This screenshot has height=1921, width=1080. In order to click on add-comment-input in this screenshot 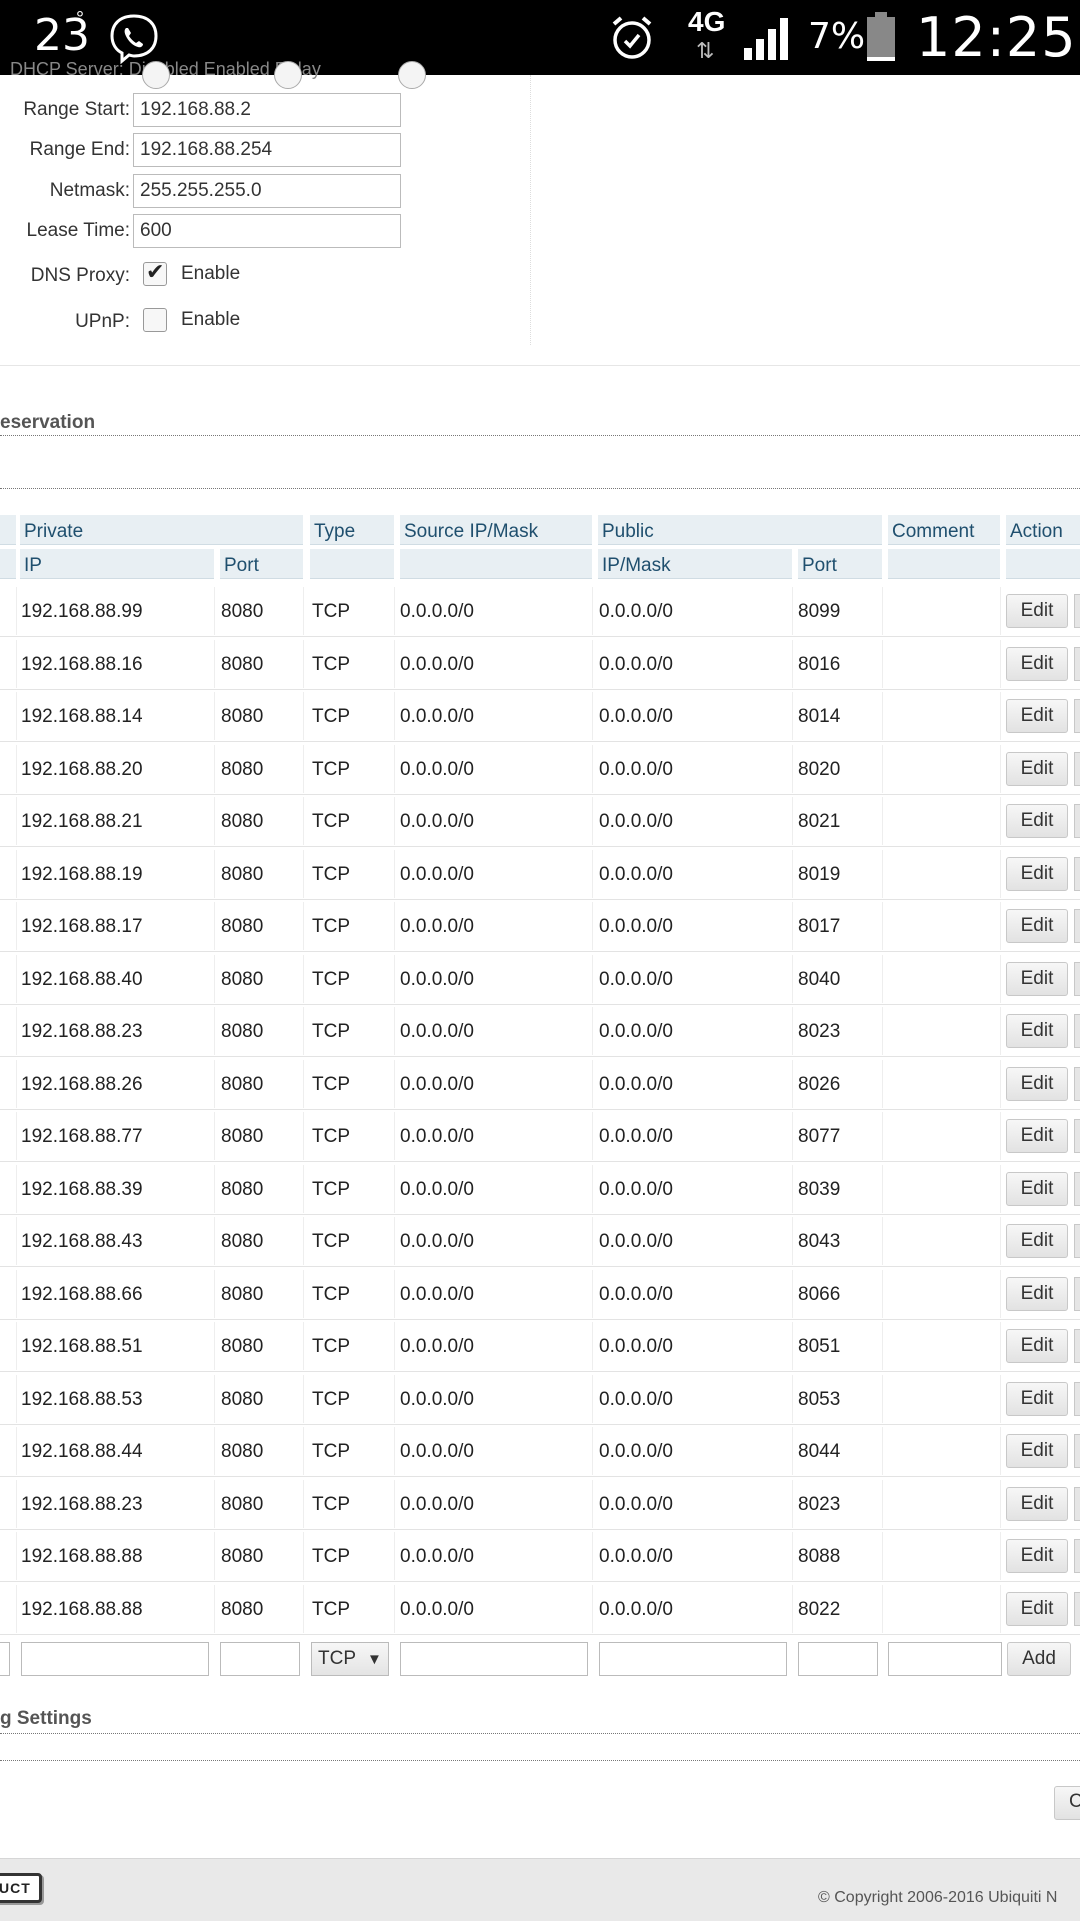, I will do `click(945, 1659)`.